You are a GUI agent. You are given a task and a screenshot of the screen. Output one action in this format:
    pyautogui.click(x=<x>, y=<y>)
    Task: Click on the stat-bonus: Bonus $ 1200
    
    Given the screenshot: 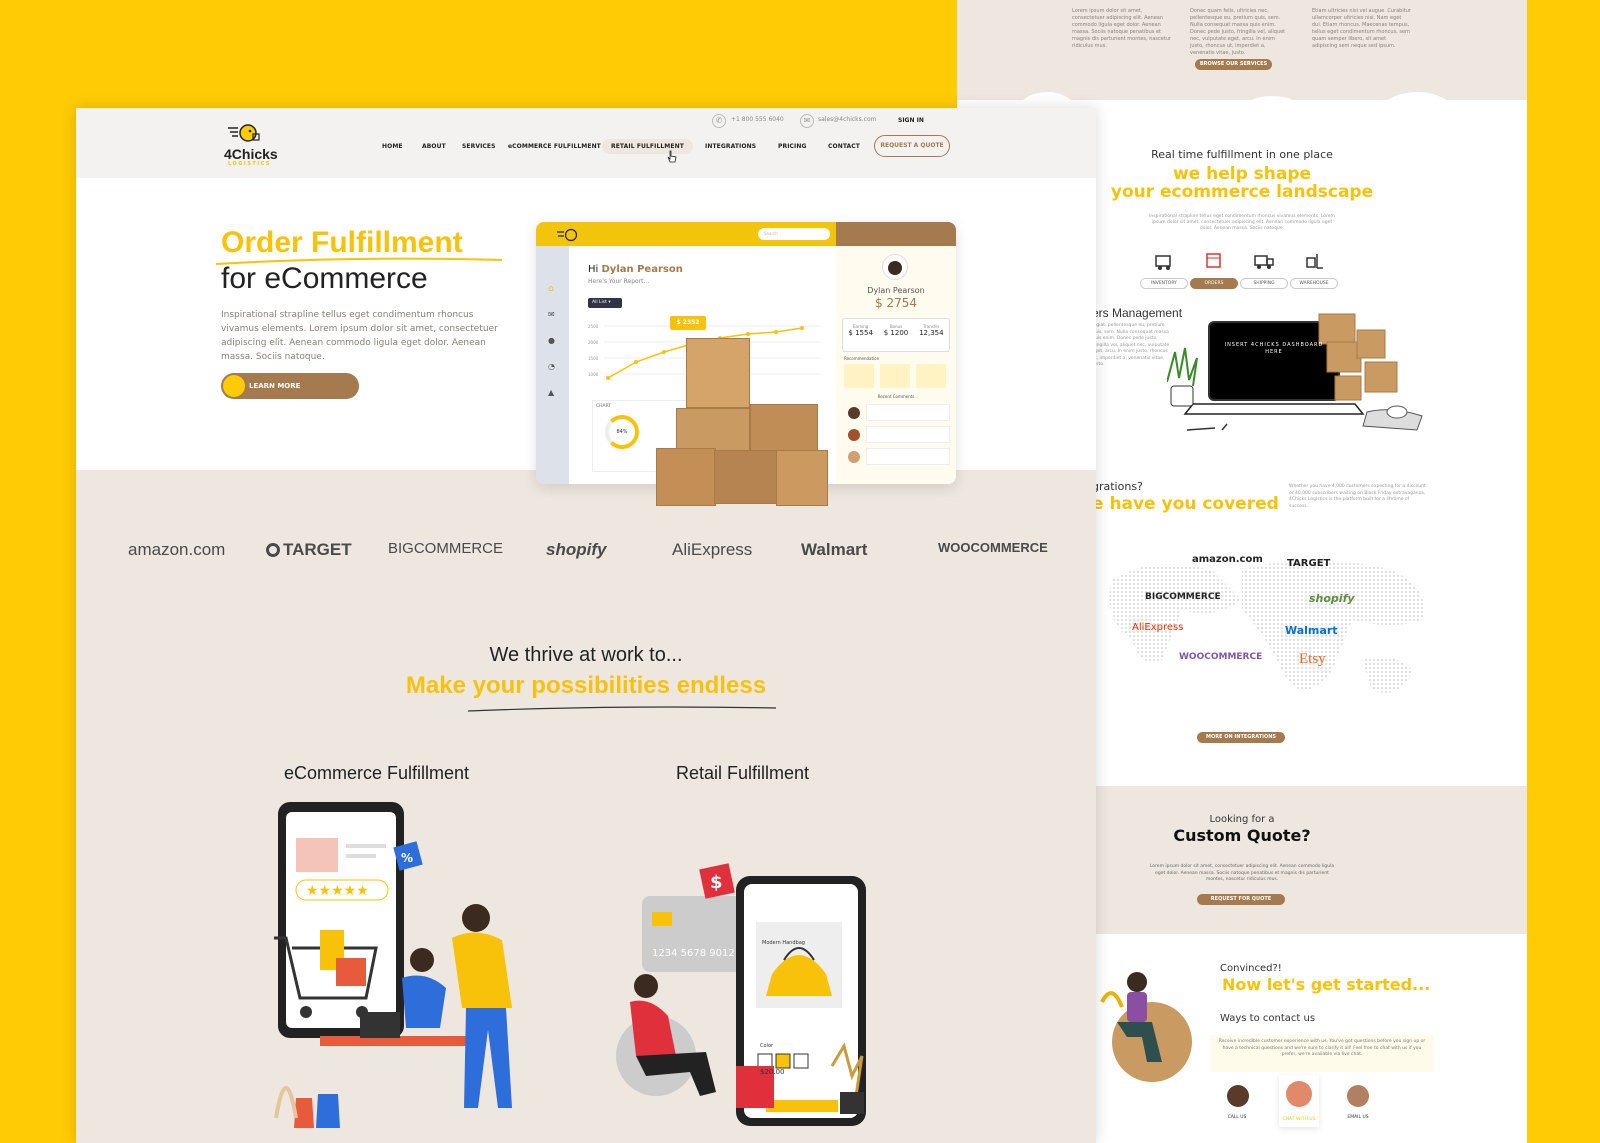 What is the action you would take?
    pyautogui.click(x=896, y=330)
    